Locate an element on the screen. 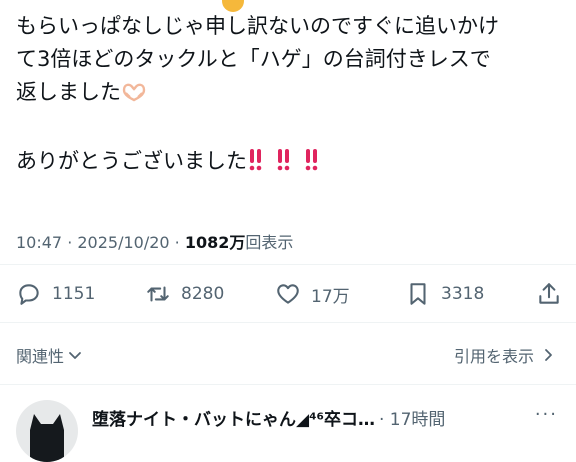 The image size is (576, 462). tweet-line-2: て3倍ほどのタックルと「ハゲ」の台詞付きレスで is located at coordinates (253, 59).